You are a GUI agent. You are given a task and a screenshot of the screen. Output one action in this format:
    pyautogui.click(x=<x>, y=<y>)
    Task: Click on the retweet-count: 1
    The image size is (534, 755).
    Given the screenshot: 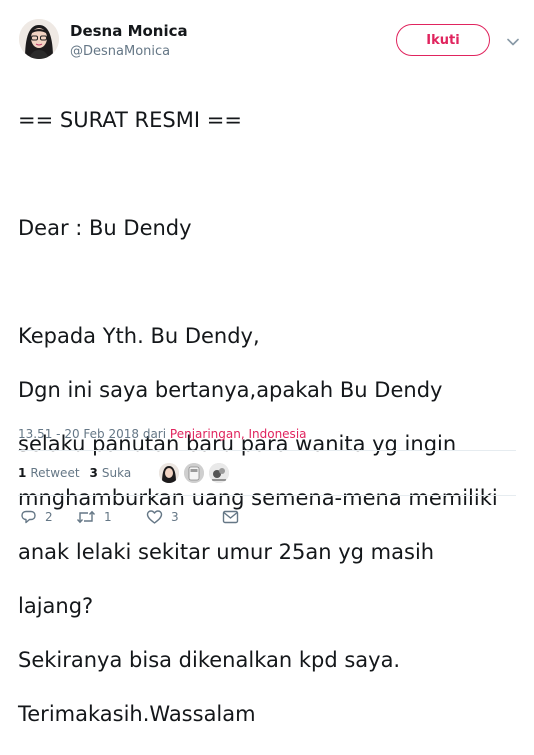 What is the action you would take?
    pyautogui.click(x=108, y=517)
    